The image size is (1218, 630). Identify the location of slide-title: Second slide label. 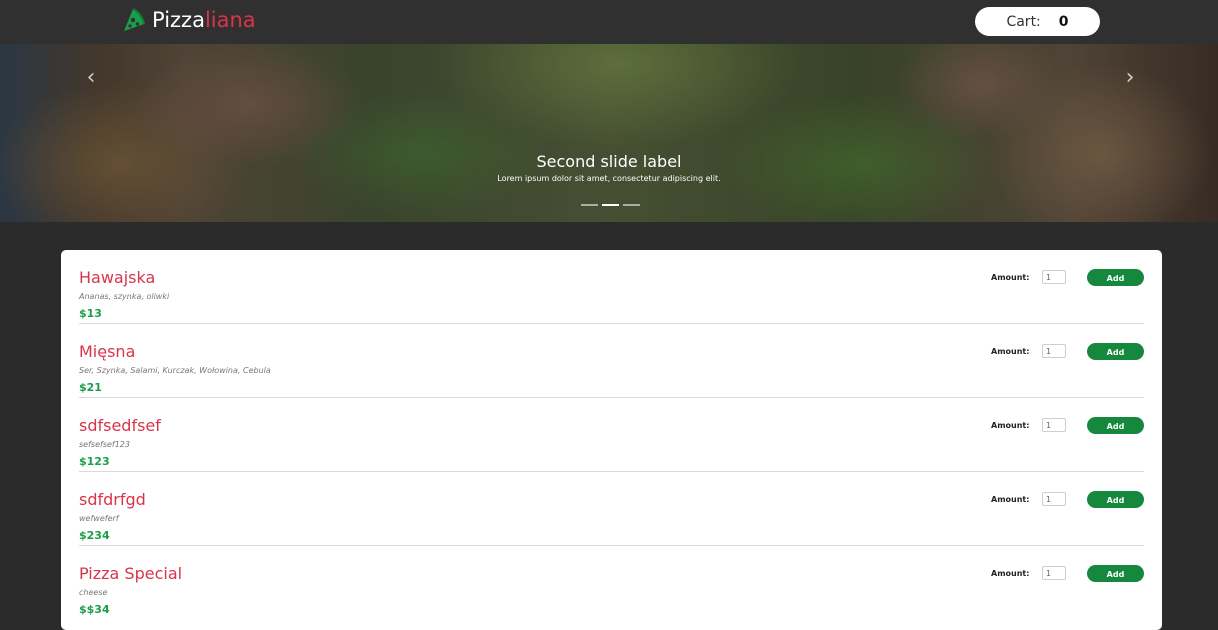
(609, 161).